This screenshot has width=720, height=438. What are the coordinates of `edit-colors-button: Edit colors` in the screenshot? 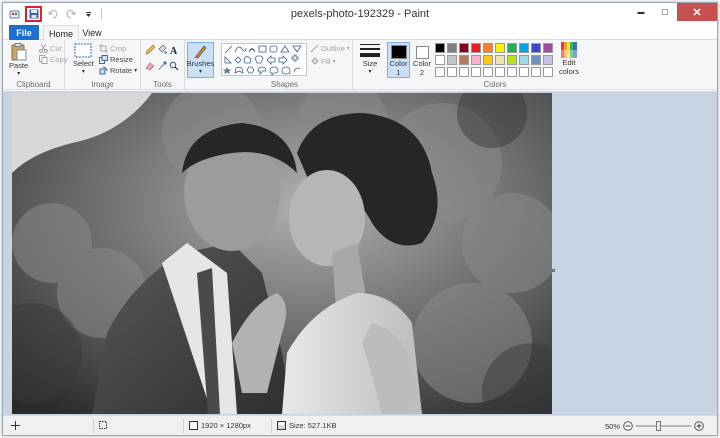 It's located at (569, 59).